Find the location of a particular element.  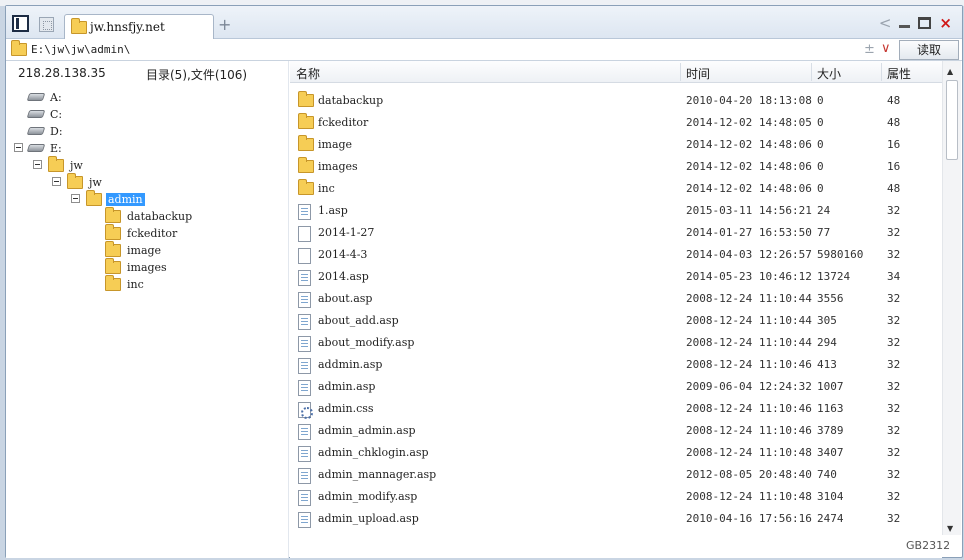

file-row: about.asp 2008-12-24 11:10:44 3556 32 is located at coordinates (616, 299).